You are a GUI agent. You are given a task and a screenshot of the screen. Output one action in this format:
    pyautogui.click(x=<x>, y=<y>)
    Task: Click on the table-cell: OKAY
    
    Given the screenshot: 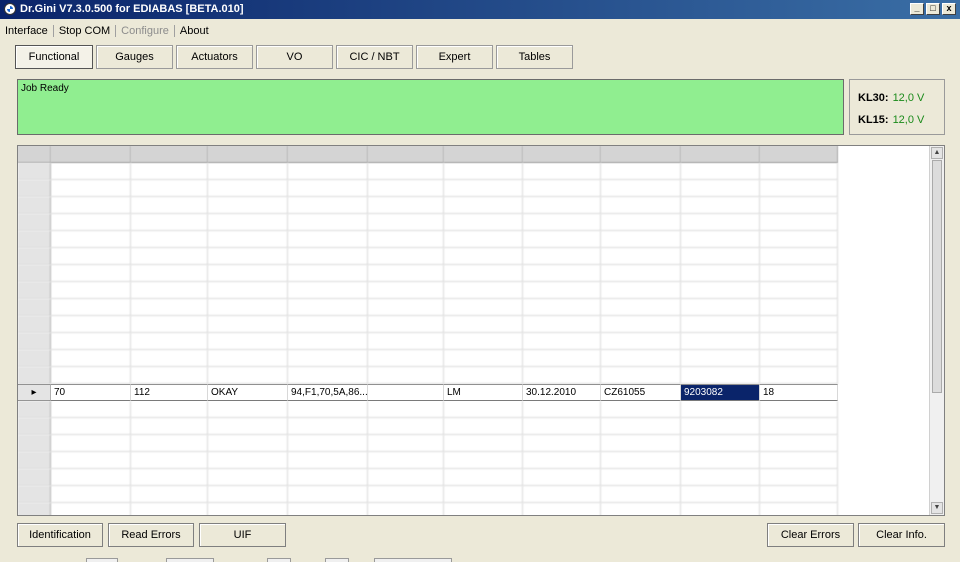 What is the action you would take?
    pyautogui.click(x=248, y=392)
    